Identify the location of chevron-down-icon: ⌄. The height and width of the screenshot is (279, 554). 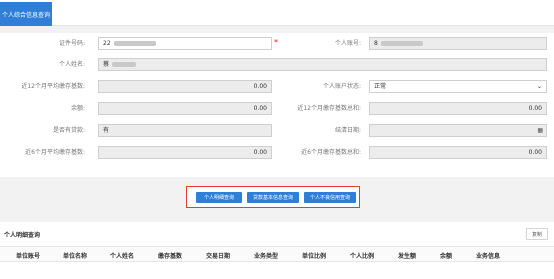
(539, 86).